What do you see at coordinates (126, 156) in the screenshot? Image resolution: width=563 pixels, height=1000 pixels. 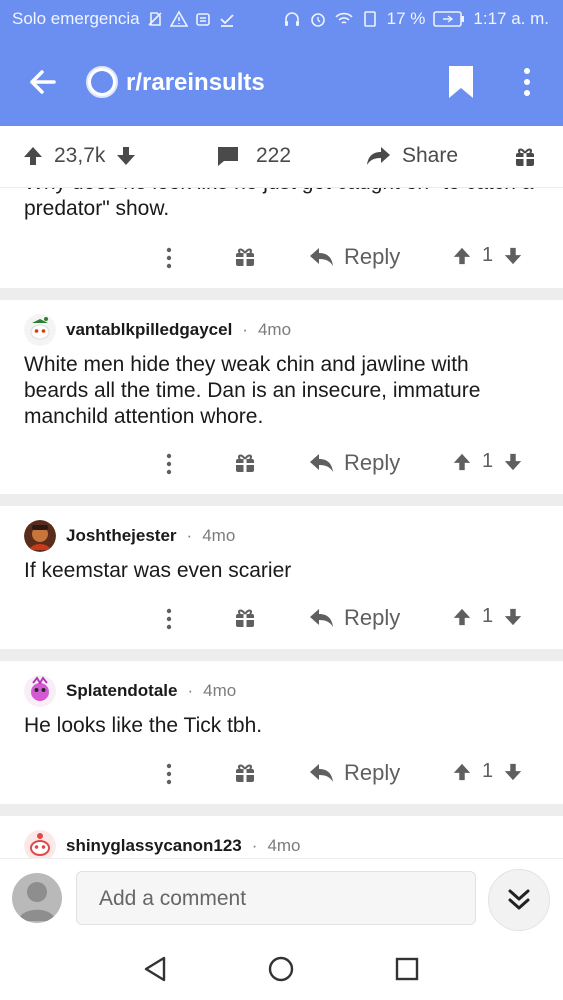 I see `post-downvote-button` at bounding box center [126, 156].